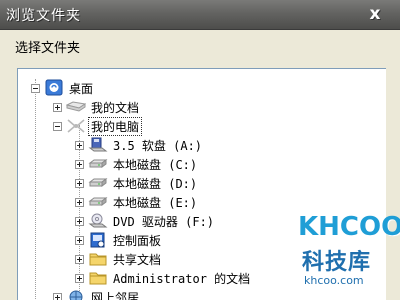 The height and width of the screenshot is (300, 400). Describe the element at coordinates (155, 164) in the screenshot. I see `tree-label: 本地磁盘 (C:)` at that location.